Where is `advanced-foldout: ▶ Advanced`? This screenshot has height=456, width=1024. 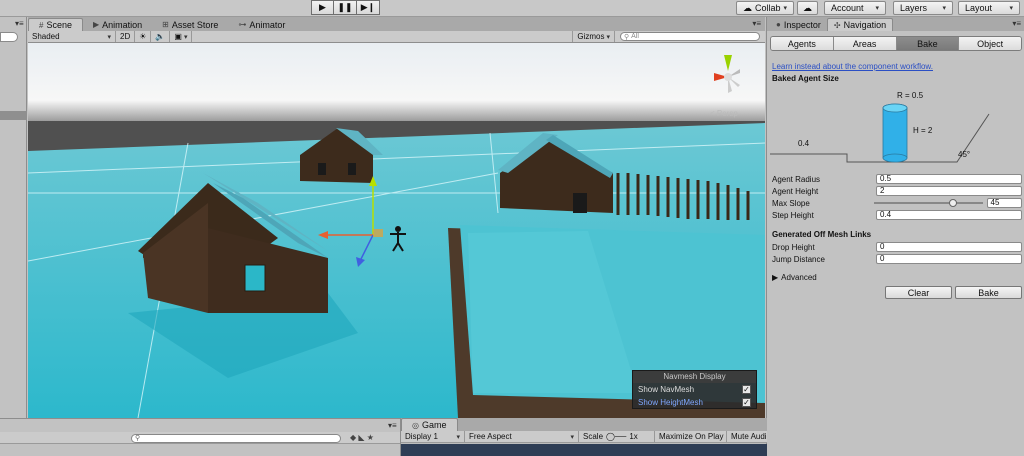 advanced-foldout: ▶ Advanced is located at coordinates (794, 277).